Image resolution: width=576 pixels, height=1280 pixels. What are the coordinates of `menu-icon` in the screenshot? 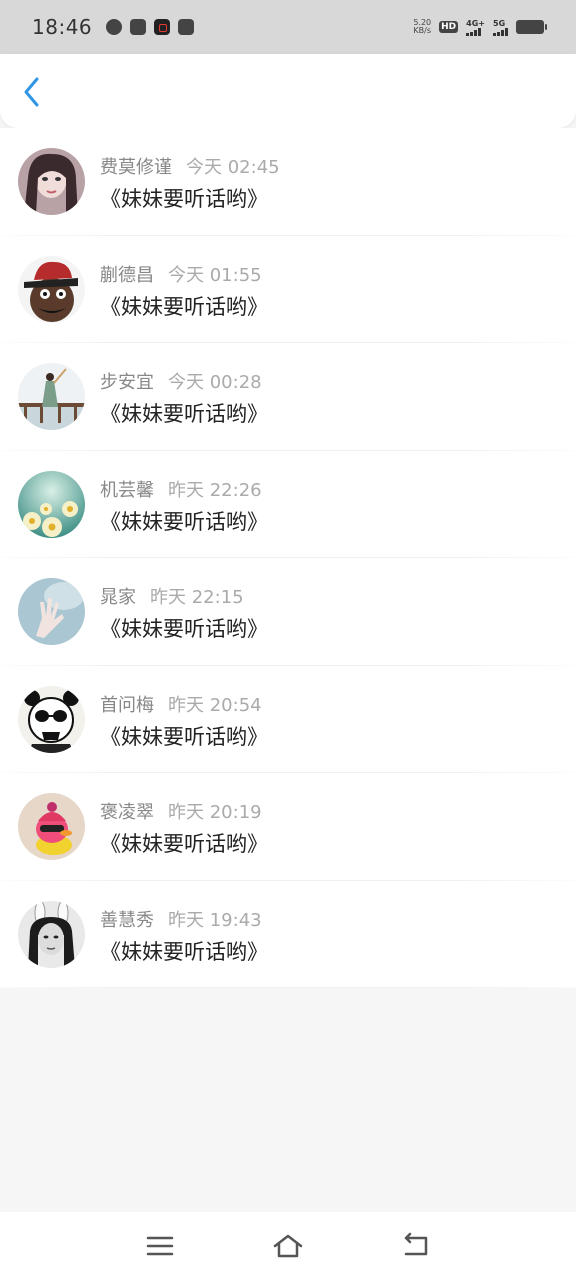 It's located at (160, 1246).